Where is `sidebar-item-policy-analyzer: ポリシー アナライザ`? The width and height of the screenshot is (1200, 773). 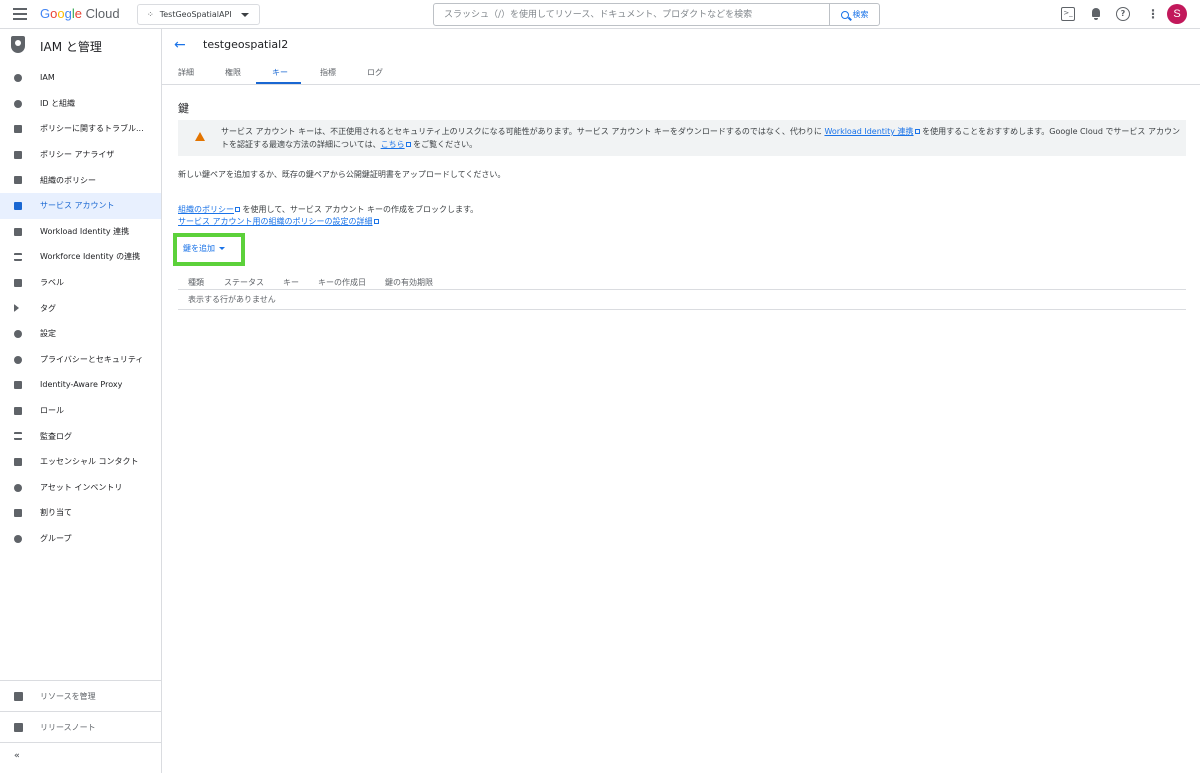 sidebar-item-policy-analyzer: ポリシー アナライザ is located at coordinates (80, 155).